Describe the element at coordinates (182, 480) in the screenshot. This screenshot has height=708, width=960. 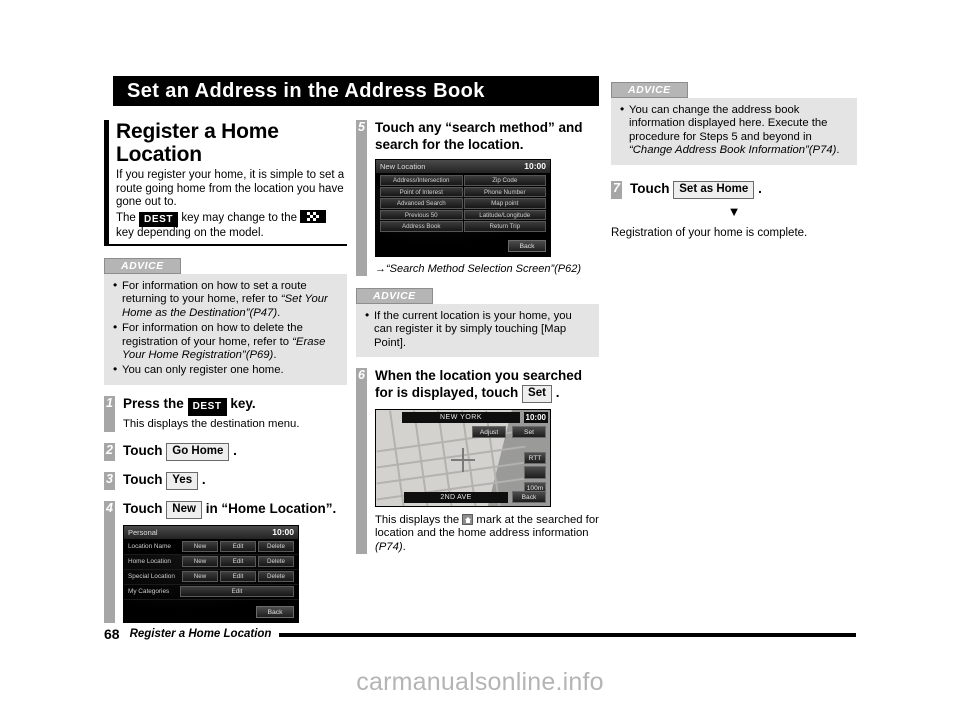
I see `yes-button: Yes` at that location.